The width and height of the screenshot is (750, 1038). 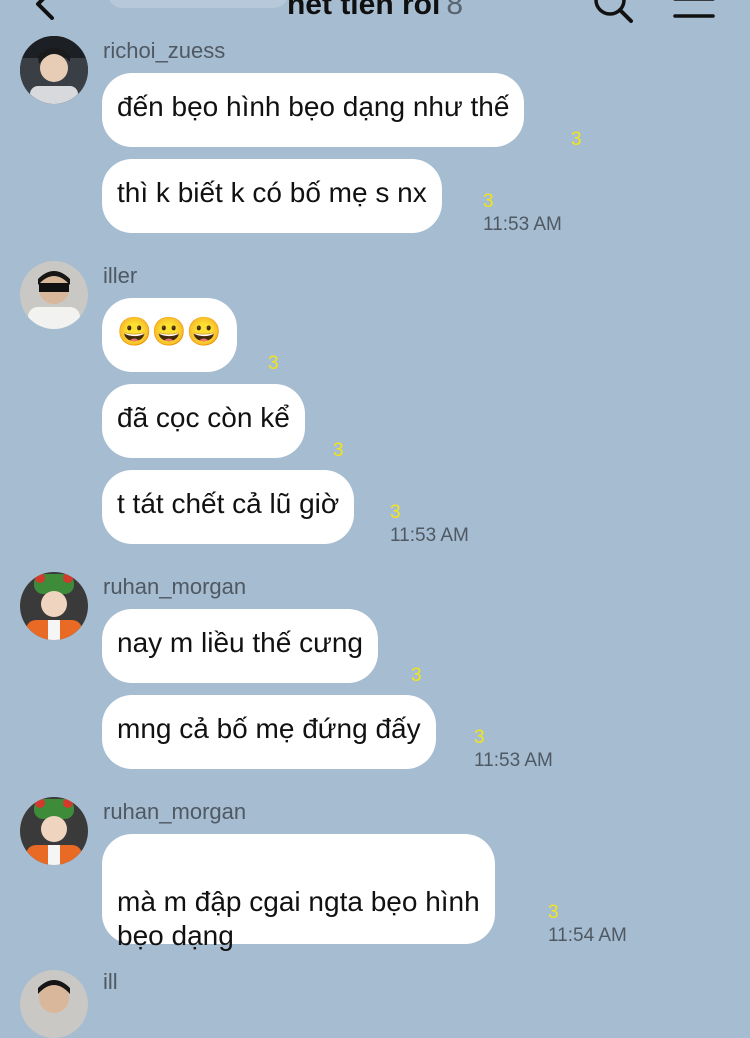 I want to click on chat-title: hết tiền rồi 8, so click(x=375, y=11).